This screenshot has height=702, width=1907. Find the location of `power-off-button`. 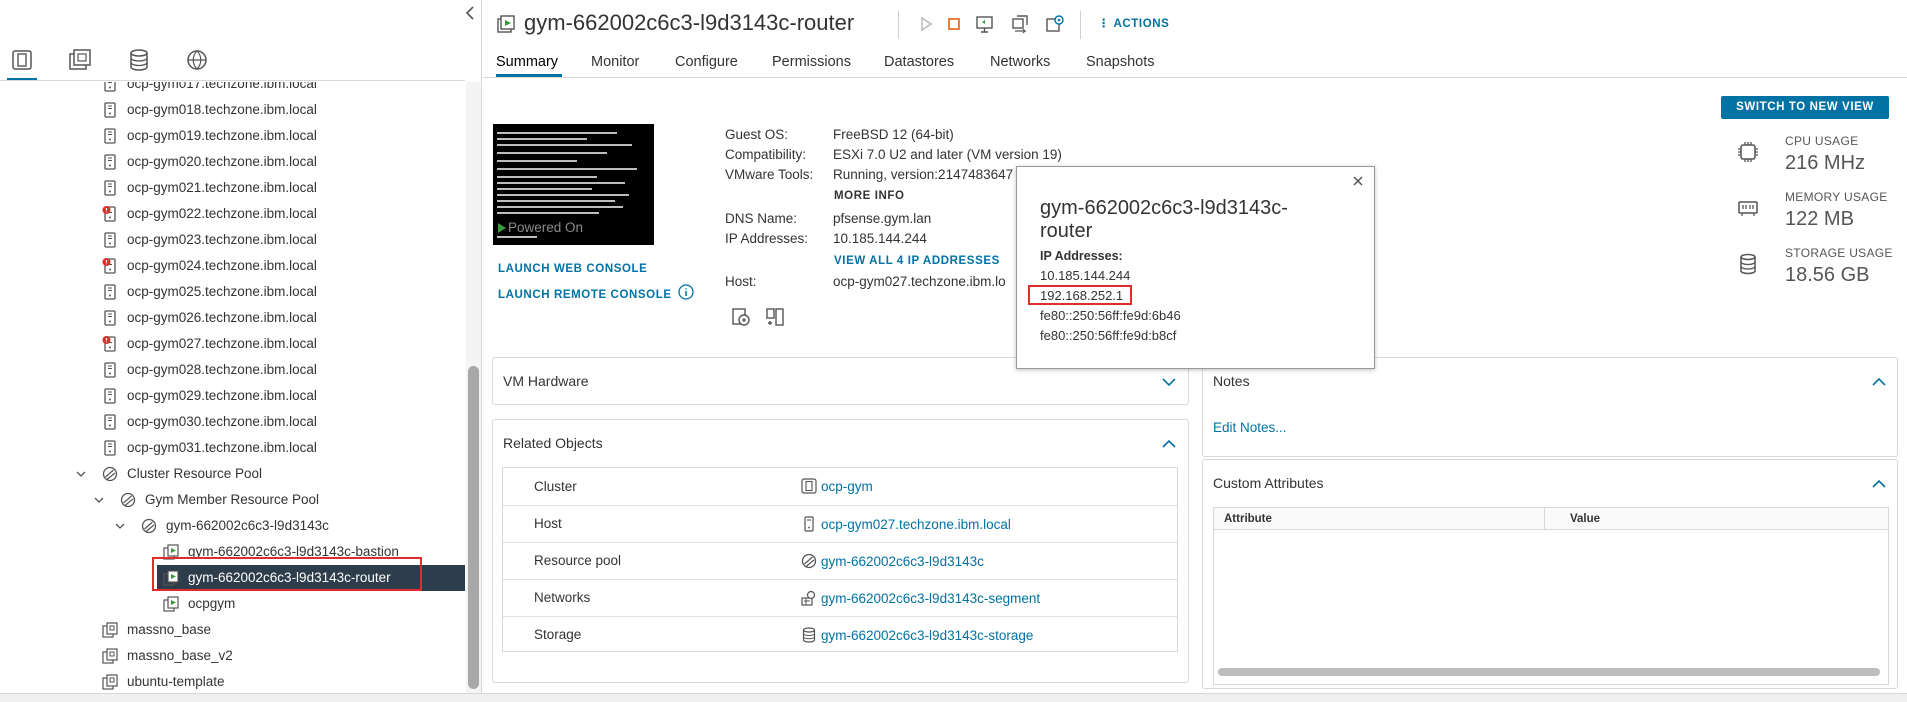

power-off-button is located at coordinates (954, 24).